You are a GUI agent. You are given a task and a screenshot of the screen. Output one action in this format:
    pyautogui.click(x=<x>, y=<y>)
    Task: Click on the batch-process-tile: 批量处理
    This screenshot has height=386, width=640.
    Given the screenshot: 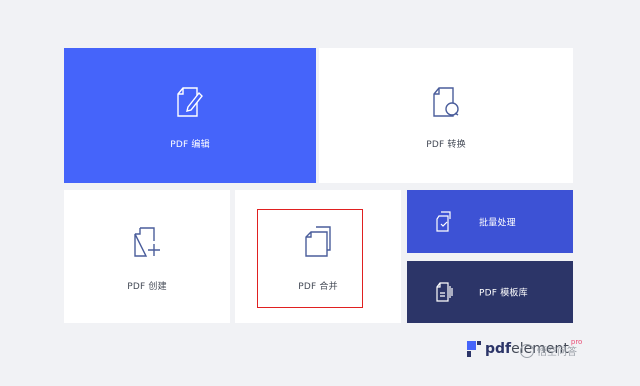 What is the action you would take?
    pyautogui.click(x=490, y=221)
    